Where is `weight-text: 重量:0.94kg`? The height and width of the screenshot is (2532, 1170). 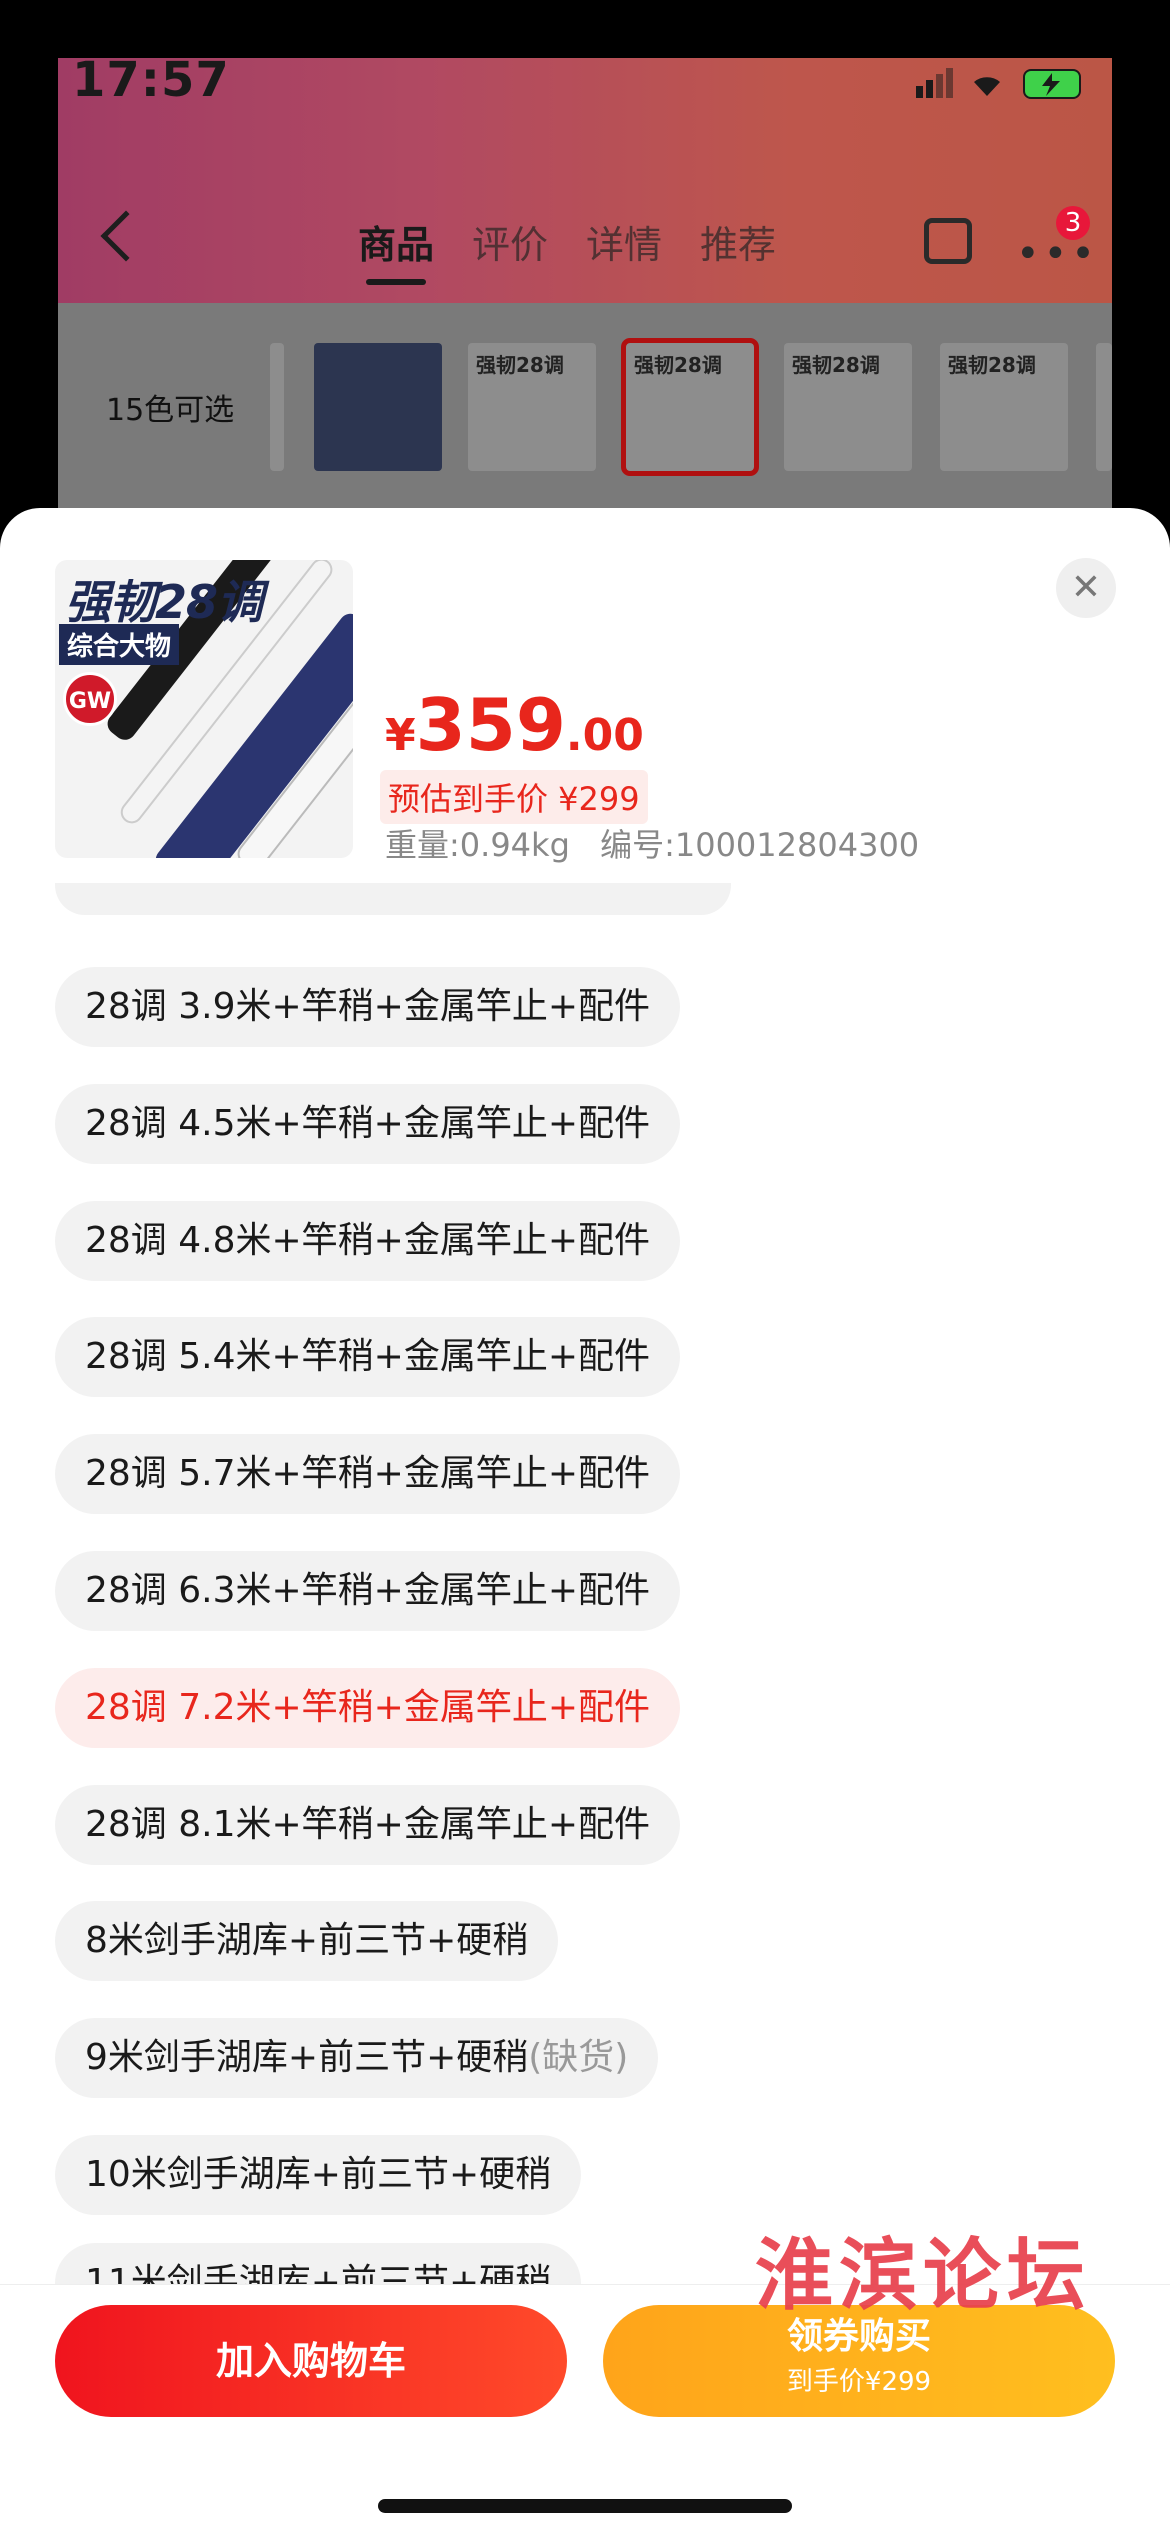
weight-text: 重量:0.94kg is located at coordinates (477, 845).